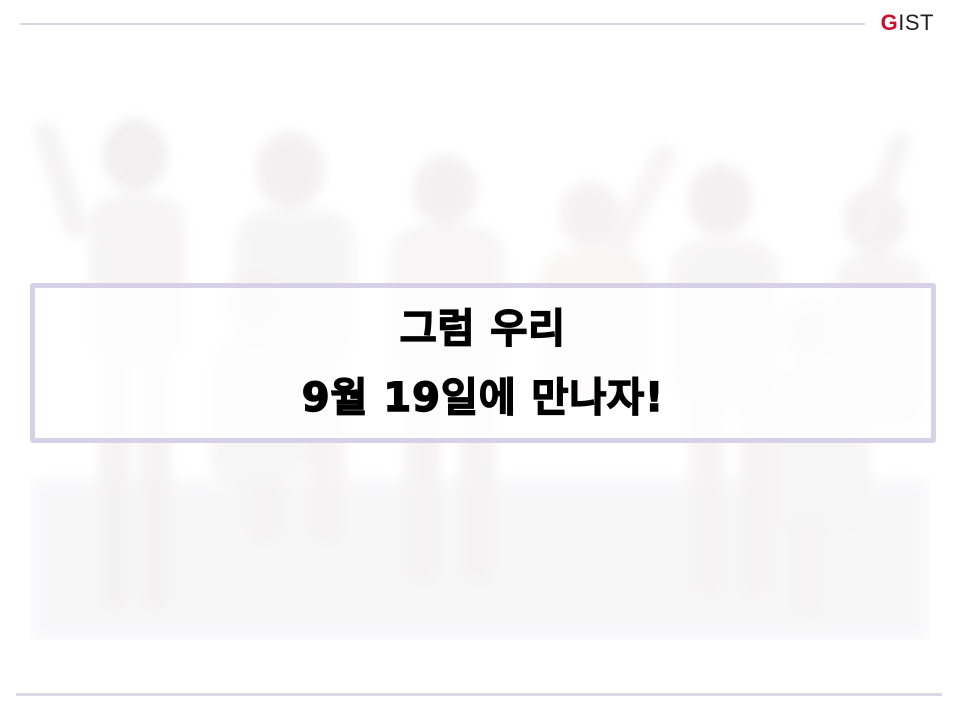 This screenshot has width=960, height=720. What do you see at coordinates (889, 22) in the screenshot?
I see `logo-first-letter: G` at bounding box center [889, 22].